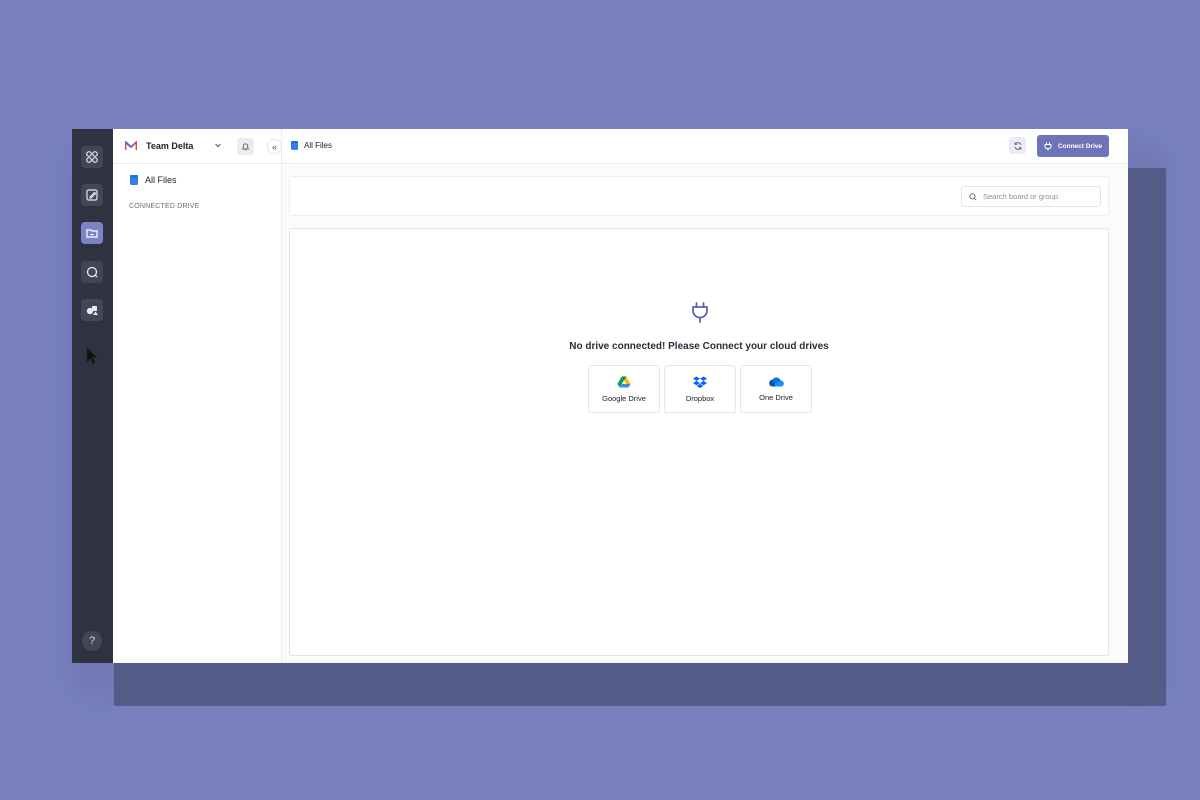  Describe the element at coordinates (197, 146) in the screenshot. I see `team-switcher: Team Delta` at that location.